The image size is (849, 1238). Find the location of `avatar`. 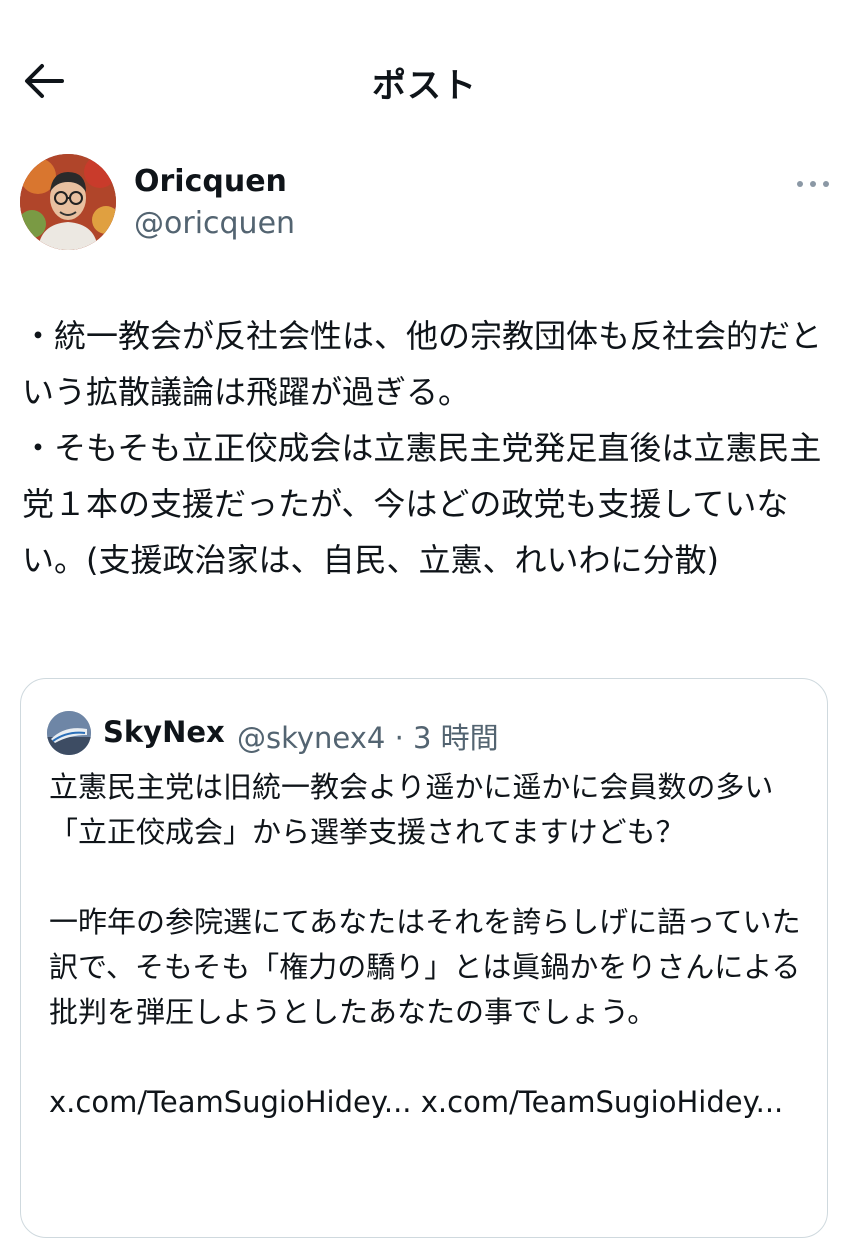

avatar is located at coordinates (68, 202).